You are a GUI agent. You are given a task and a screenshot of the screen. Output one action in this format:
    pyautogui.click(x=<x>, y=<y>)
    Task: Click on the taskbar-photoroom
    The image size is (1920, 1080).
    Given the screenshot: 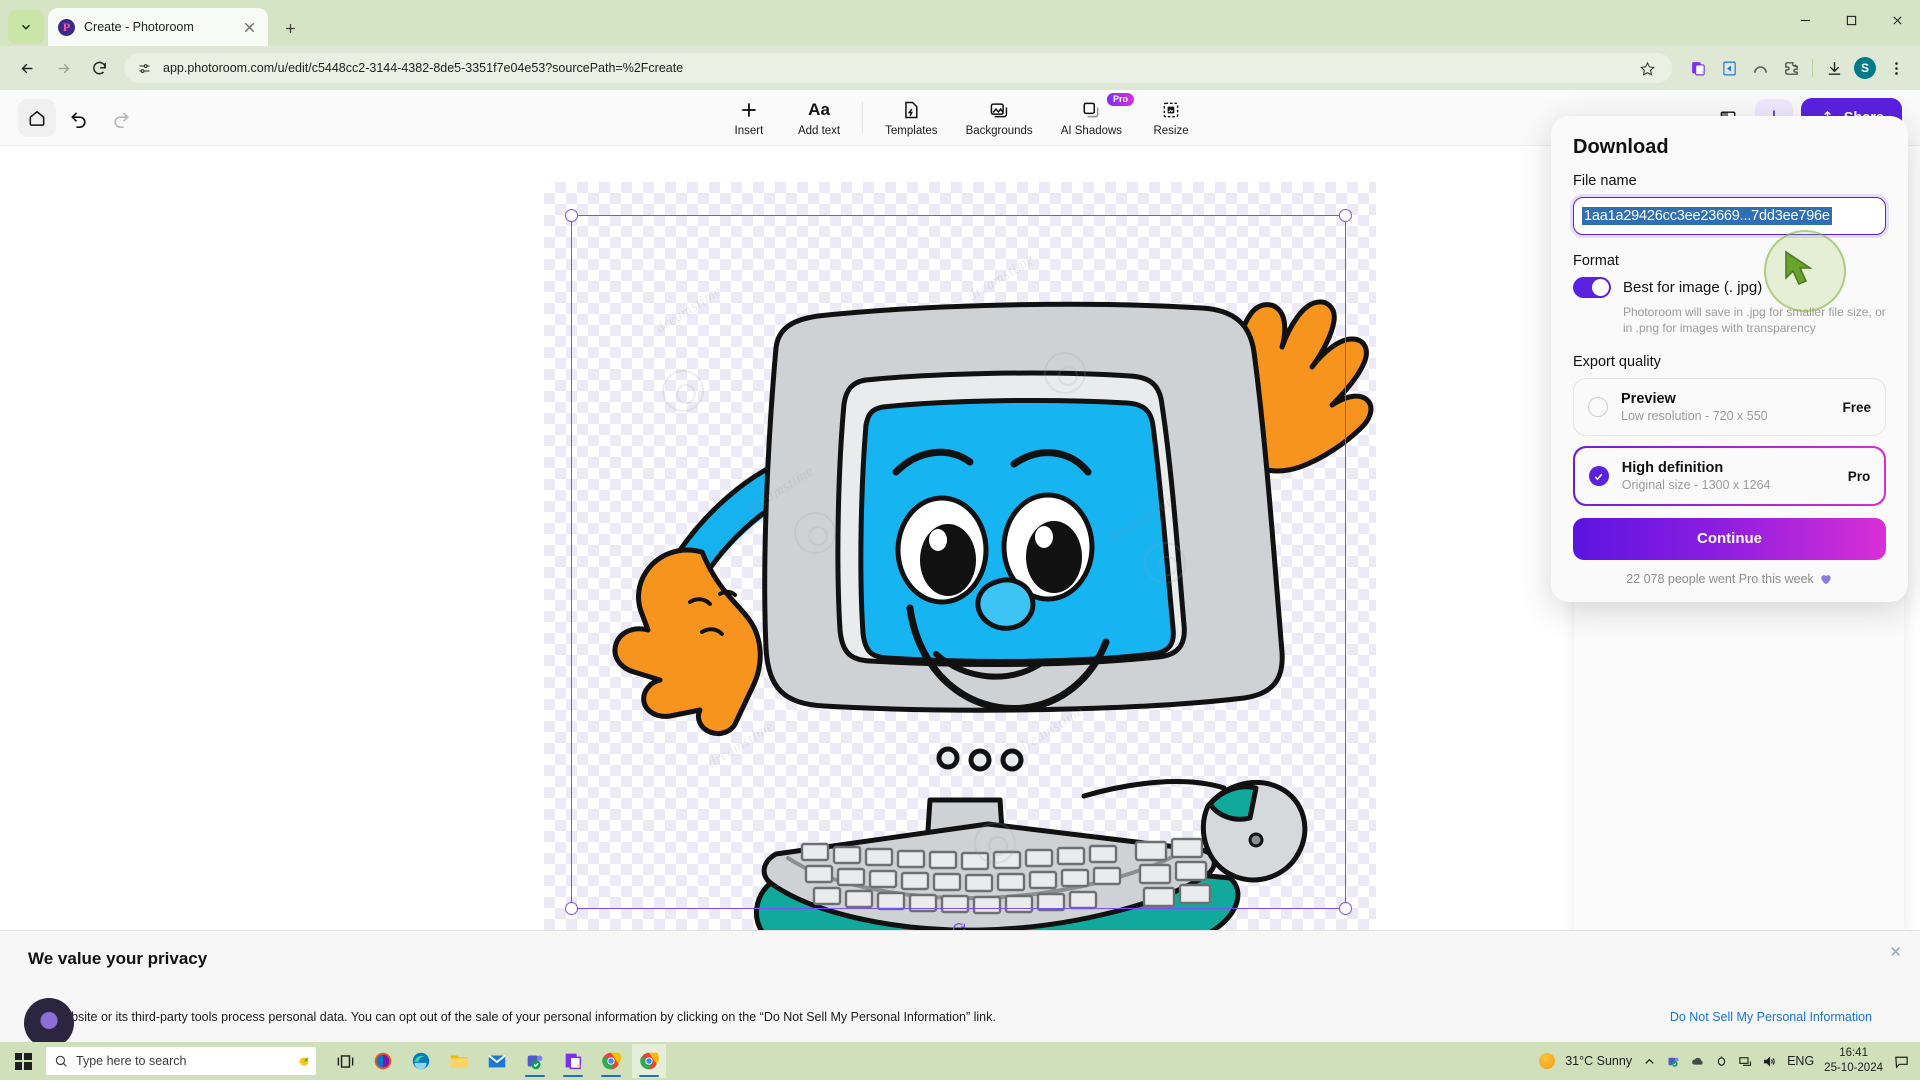 What is the action you would take?
    pyautogui.click(x=573, y=1061)
    